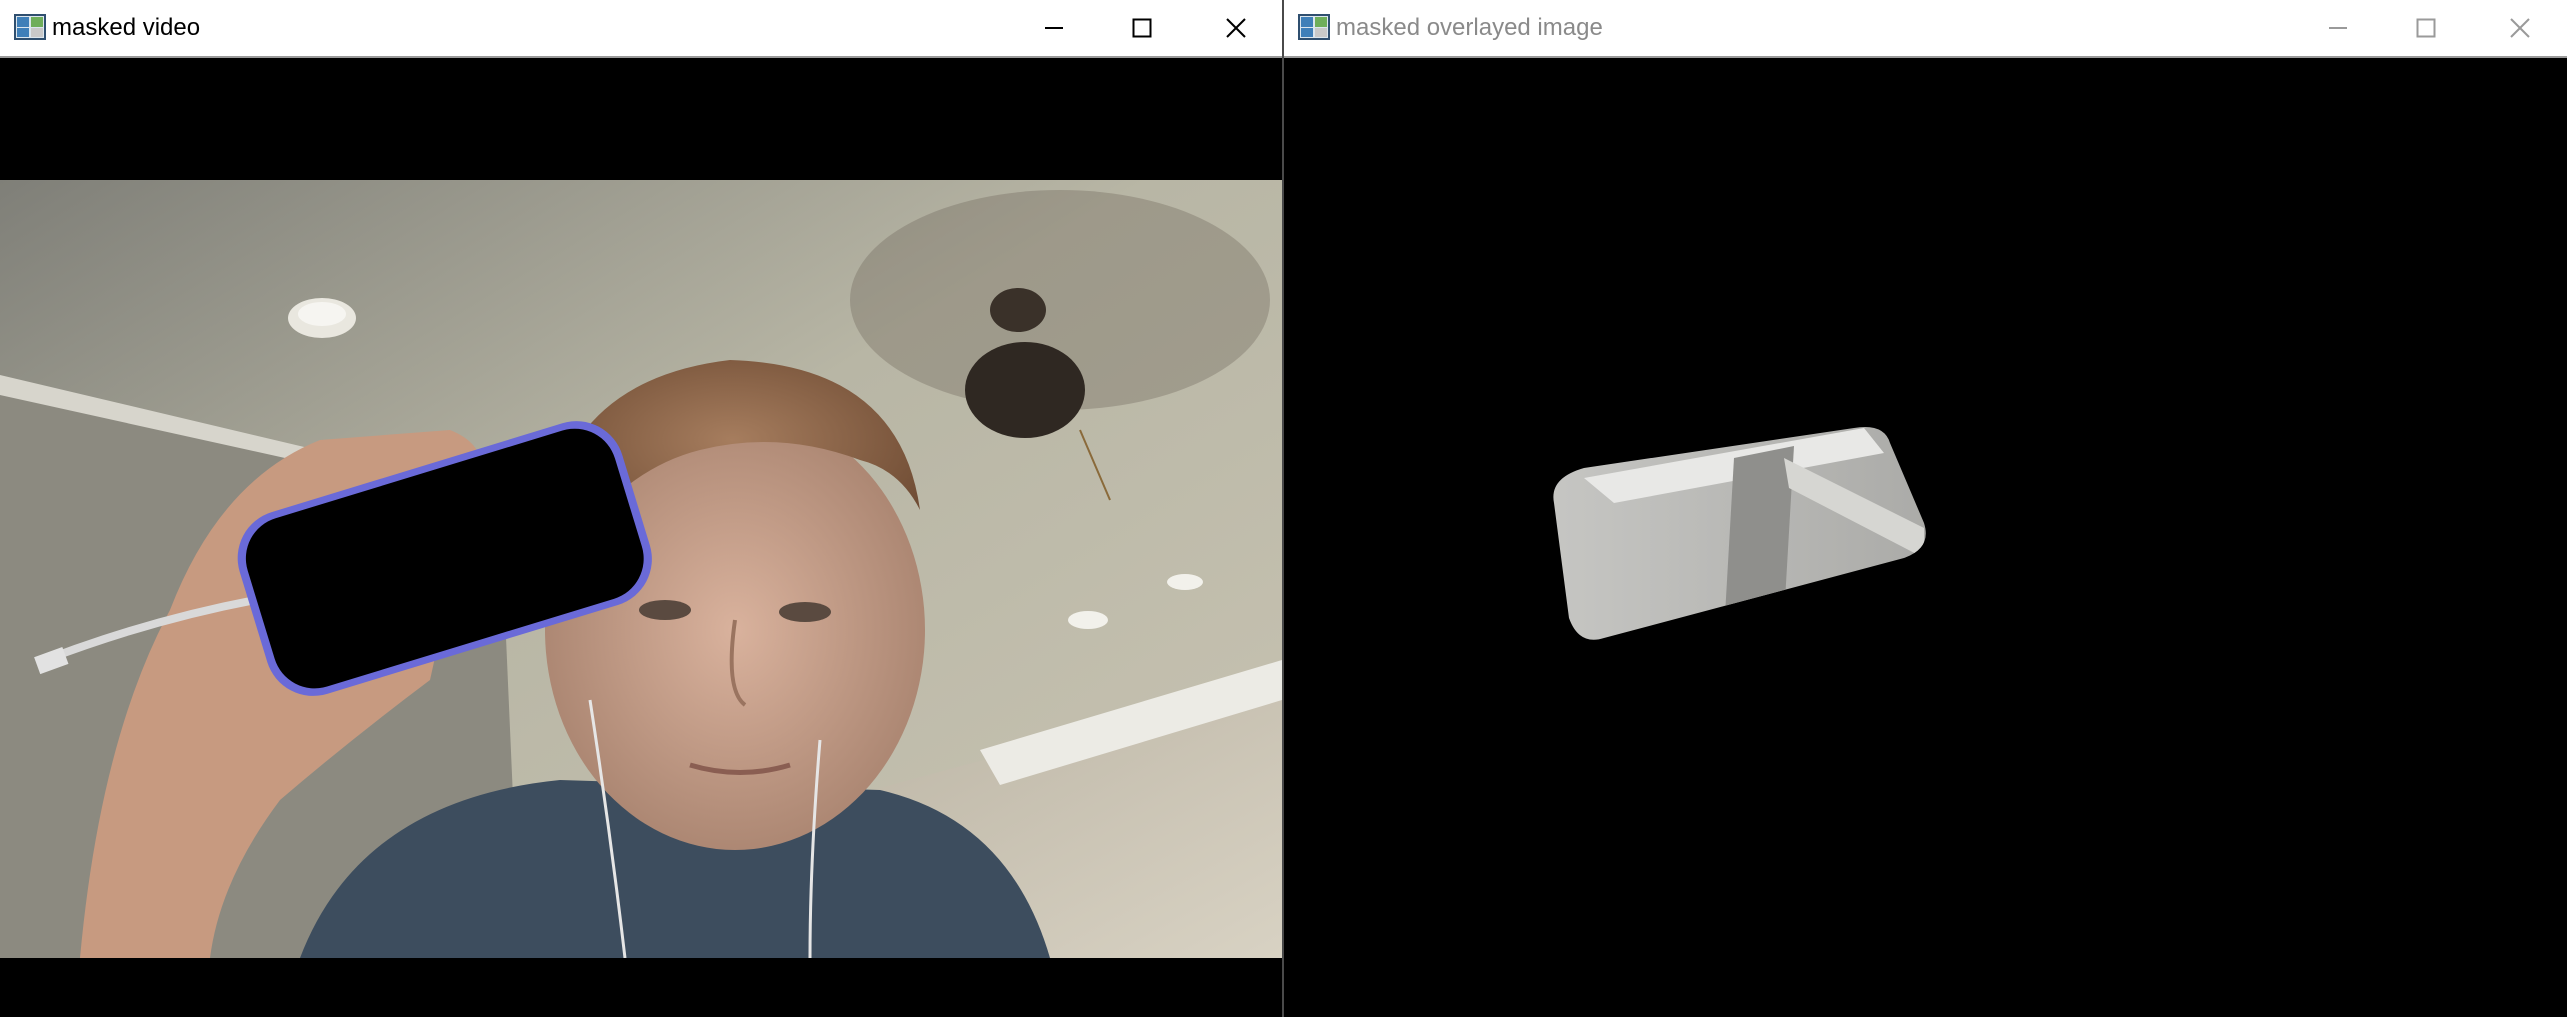 This screenshot has height=1017, width=2567. Describe the element at coordinates (1739, 533) in the screenshot. I see `masked-region-image` at that location.